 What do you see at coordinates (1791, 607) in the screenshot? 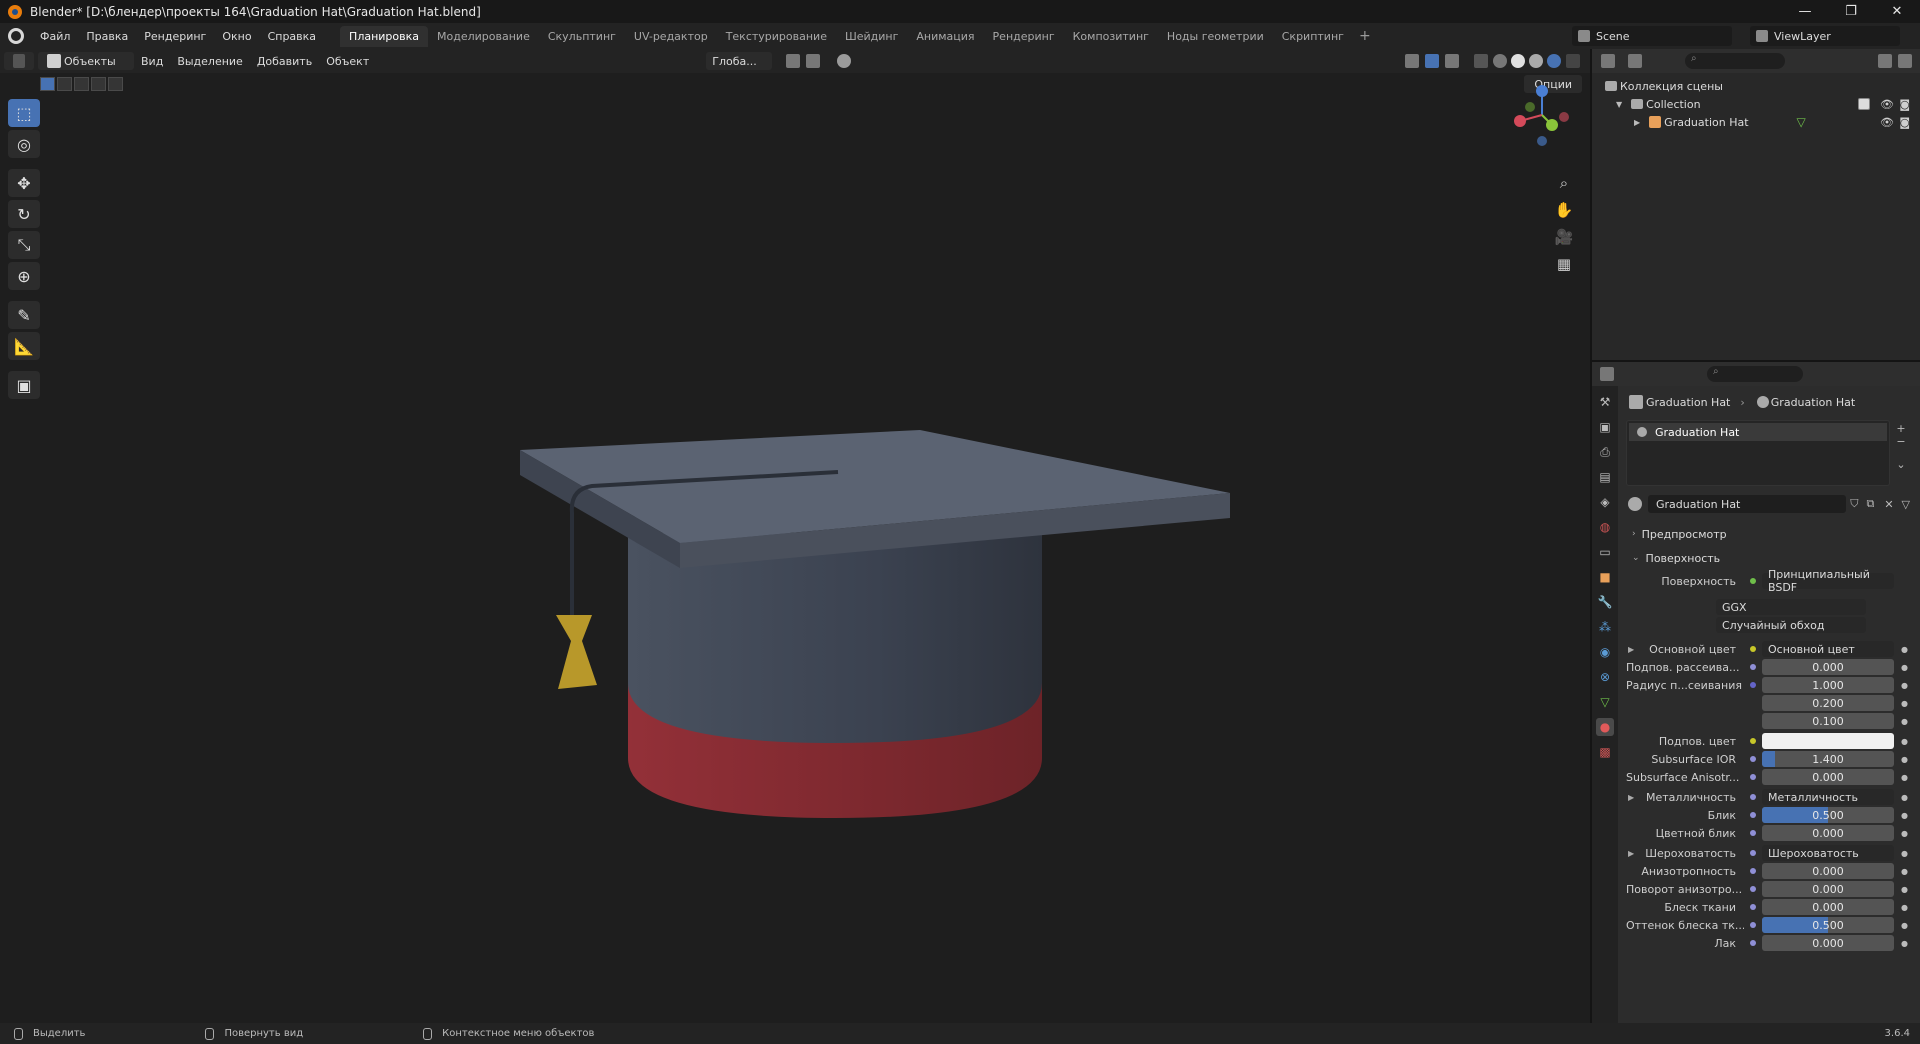
I see `distribution-dropdown: GGX` at bounding box center [1791, 607].